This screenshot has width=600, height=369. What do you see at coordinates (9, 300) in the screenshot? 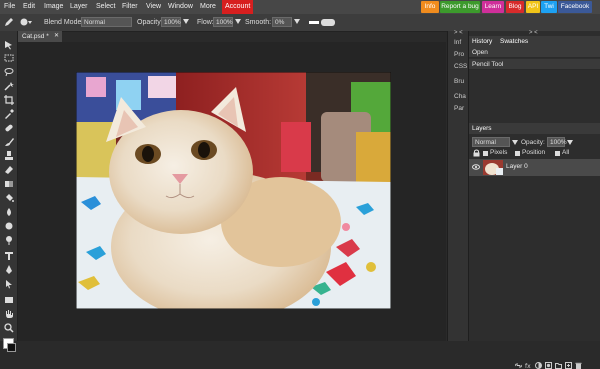
I see `shape-tool-icon` at bounding box center [9, 300].